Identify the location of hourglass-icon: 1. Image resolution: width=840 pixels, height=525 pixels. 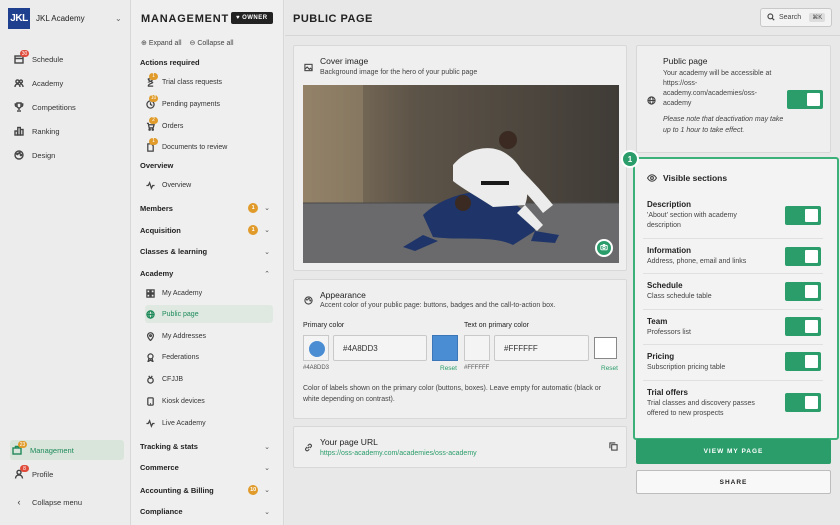
(152, 79).